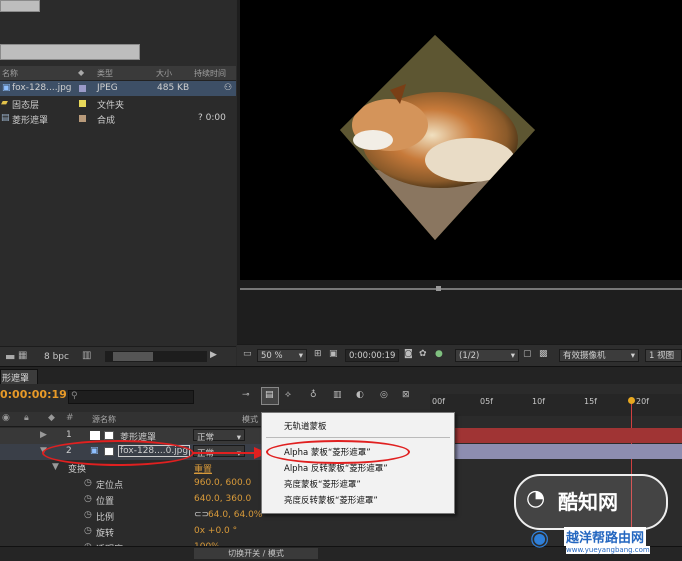 This screenshot has width=682, height=561. I want to click on property-row: ◷ 旋转 0x +0.0 °, so click(215, 532).